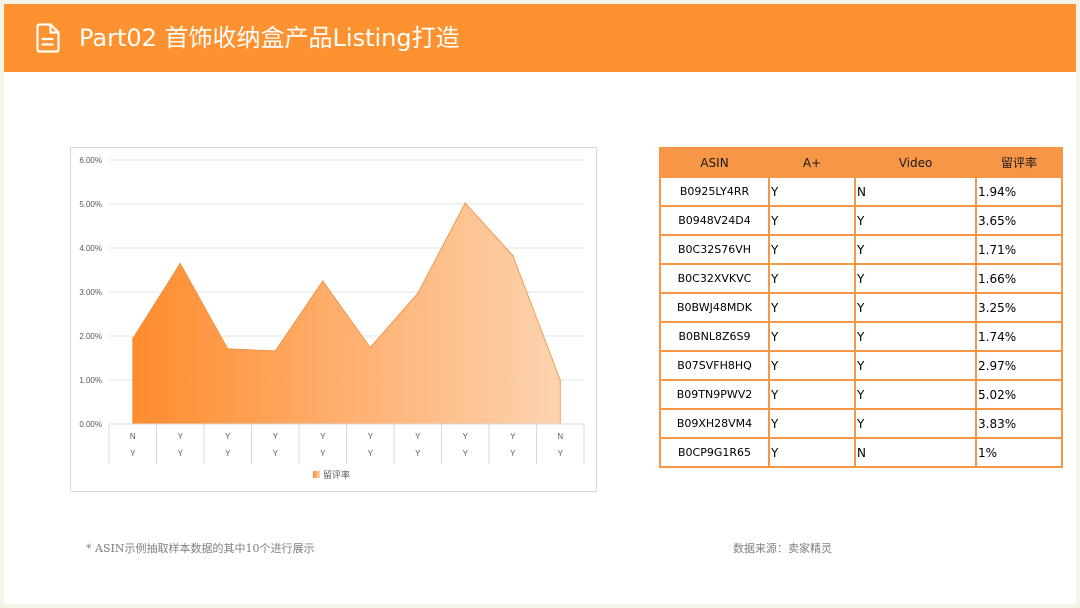 Image resolution: width=1080 pixels, height=608 pixels. What do you see at coordinates (90, 248) in the screenshot?
I see `y-tick-label: 4.00%` at bounding box center [90, 248].